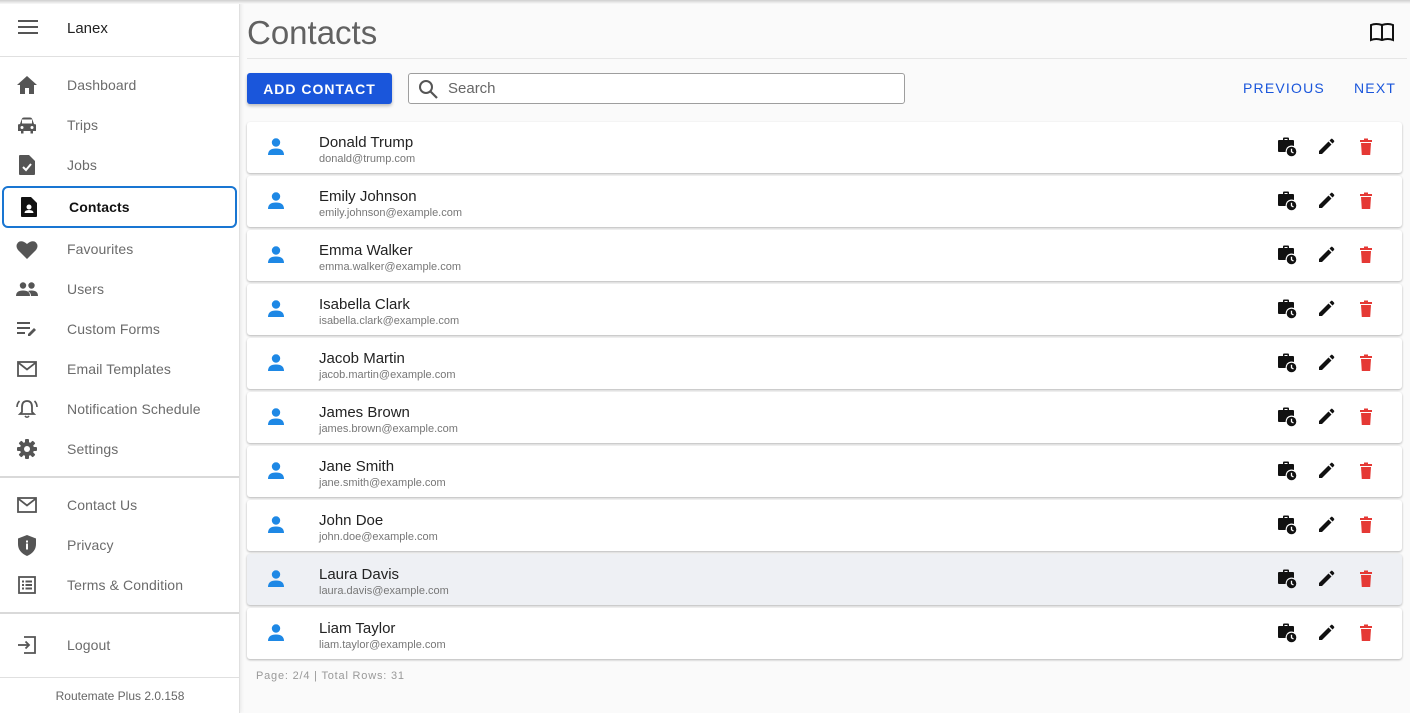 Image resolution: width=1410 pixels, height=713 pixels. Describe the element at coordinates (824, 147) in the screenshot. I see `contact-row: Donald Trump donald@trump.com` at that location.